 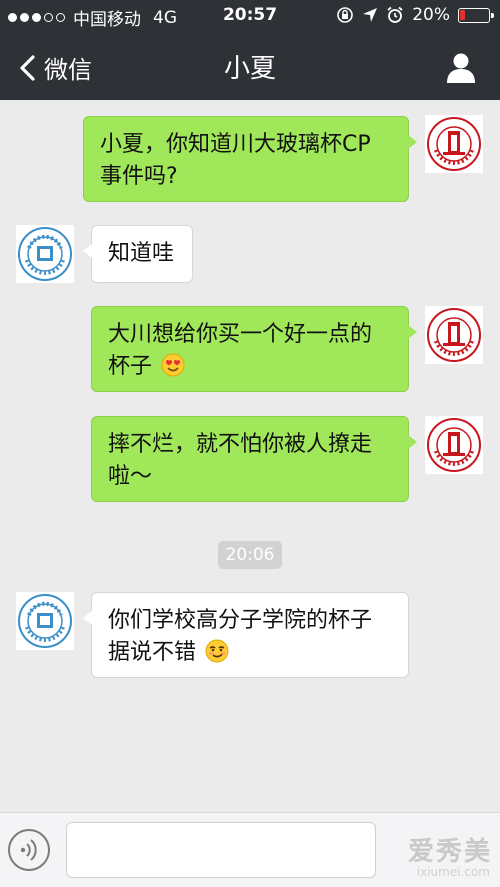 I want to click on watermark-url: ixiumei.com, so click(x=453, y=872).